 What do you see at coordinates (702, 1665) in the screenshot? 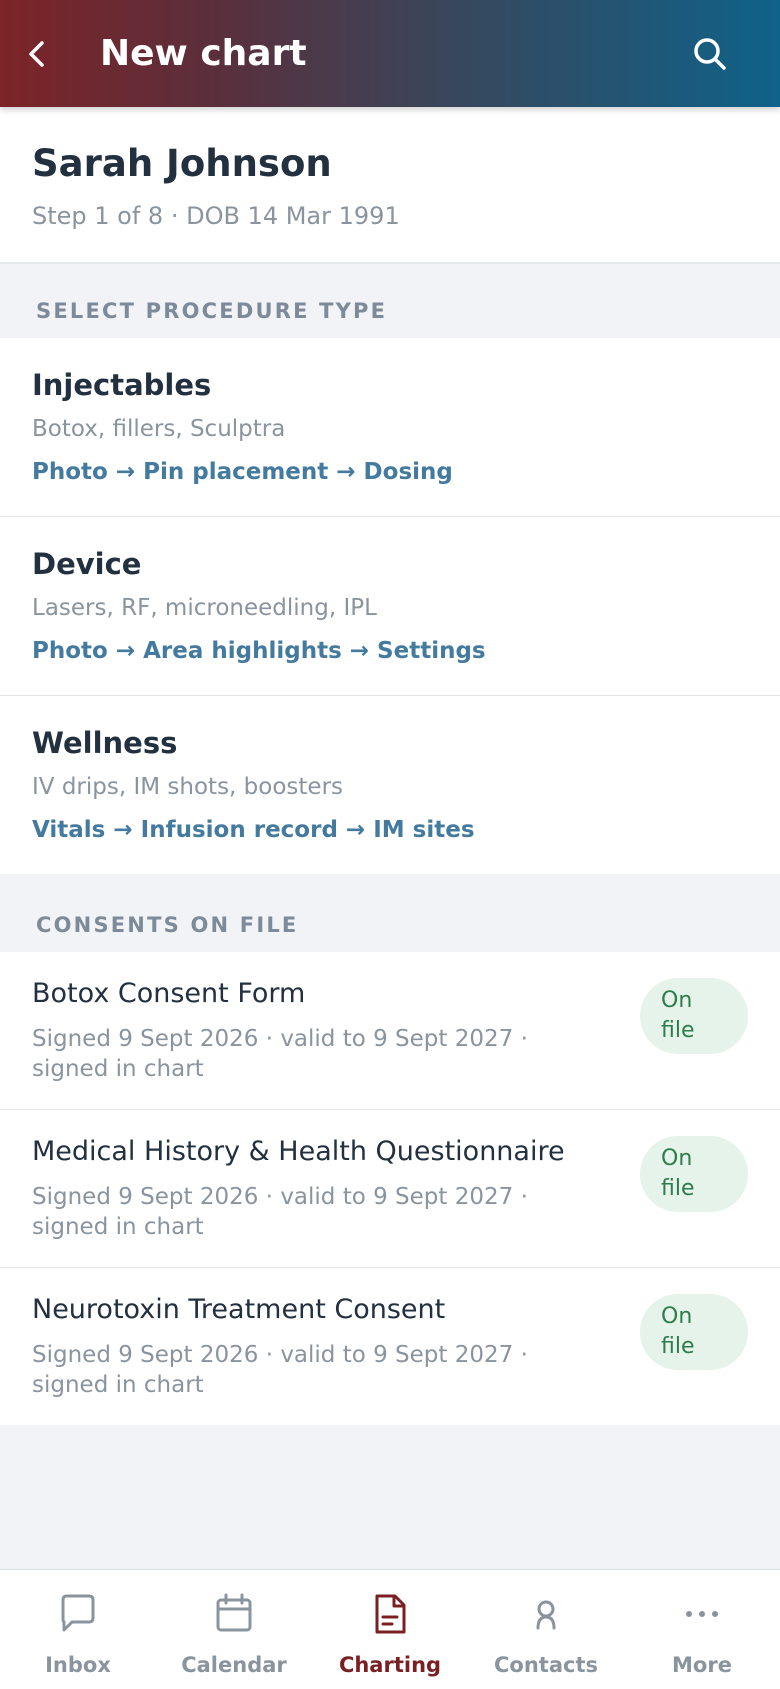
I see `nav-label: More` at bounding box center [702, 1665].